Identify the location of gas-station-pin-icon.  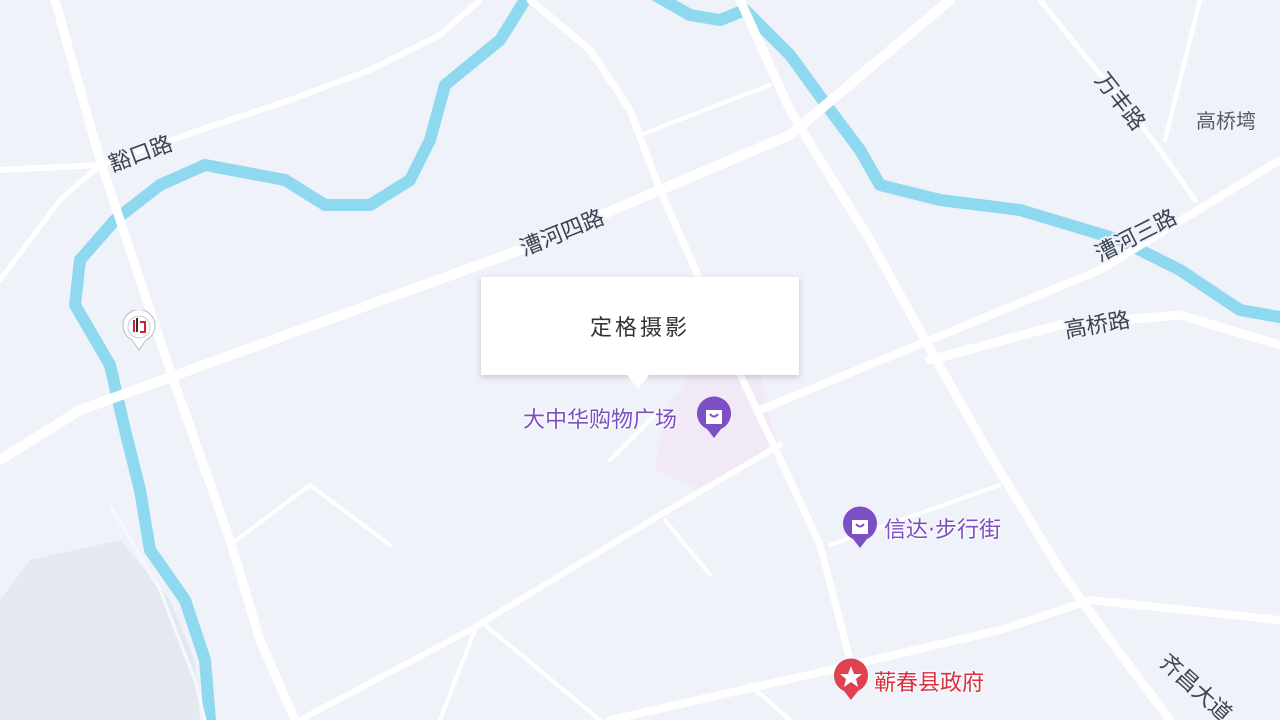
(139, 331).